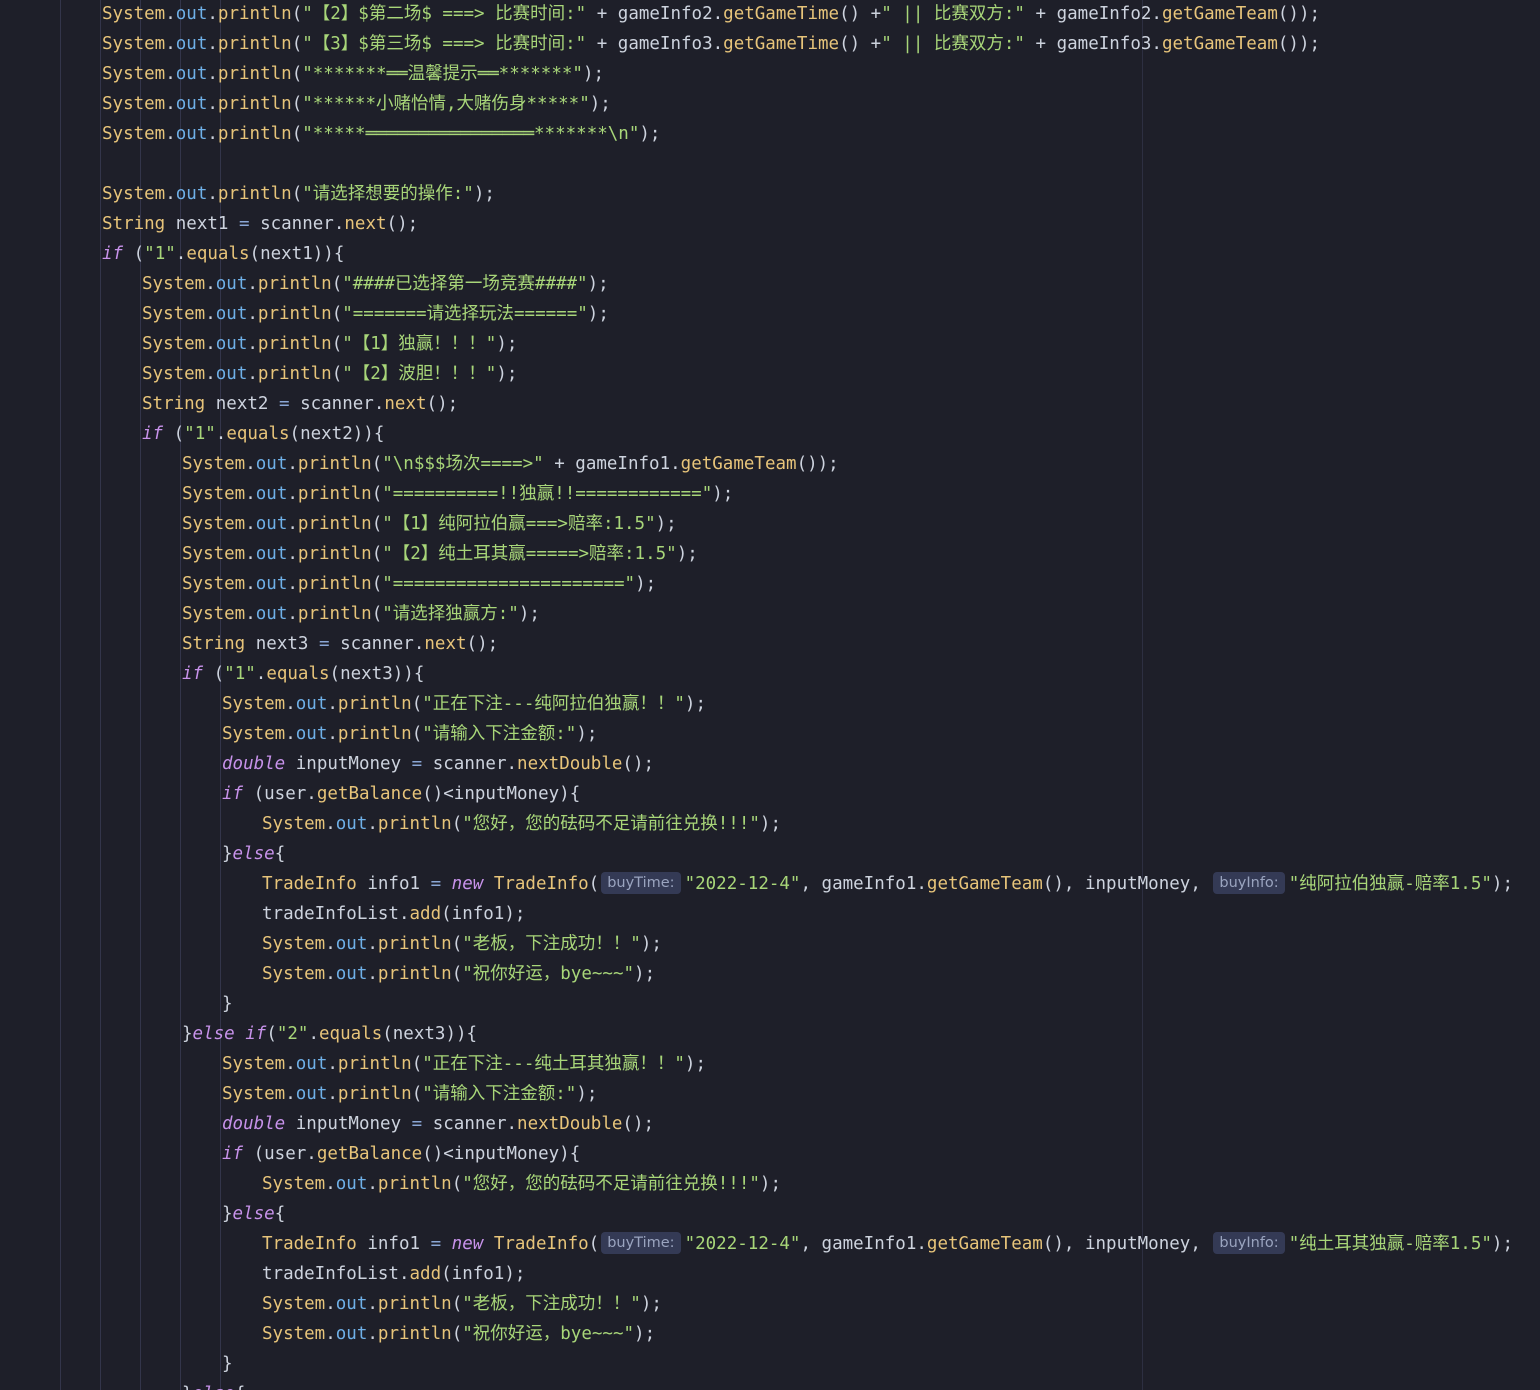 Image resolution: width=1540 pixels, height=1390 pixels. I want to click on code-token: (info1);, so click(483, 914).